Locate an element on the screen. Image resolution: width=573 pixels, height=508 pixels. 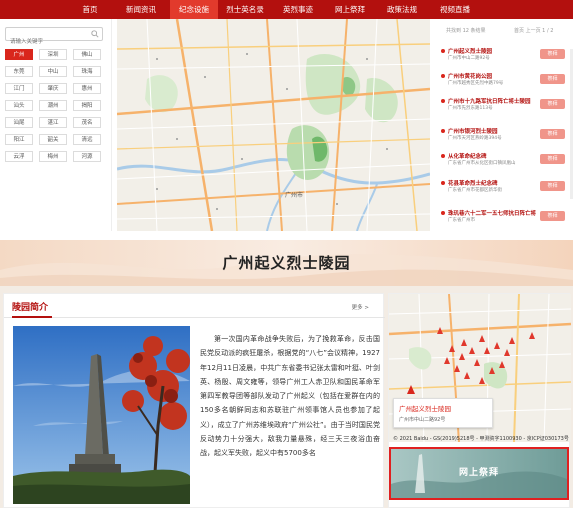
memorial-list-item: 广州市黄花岗公园 广州市越秀区先烈中路79号 祭拜 is located at coordinates (503, 85).